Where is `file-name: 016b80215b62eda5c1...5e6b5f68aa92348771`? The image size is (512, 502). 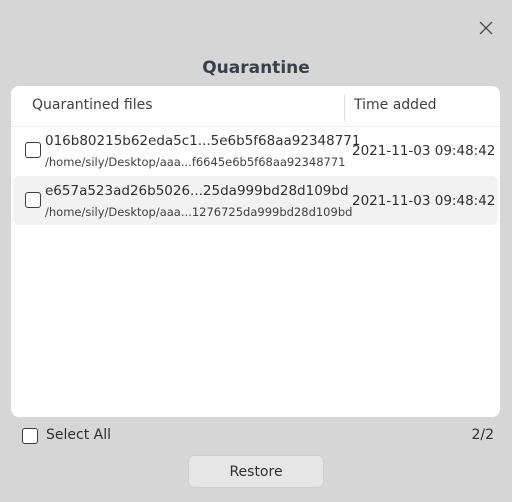
file-name: 016b80215b62eda5c1...5e6b5f68aa92348771 is located at coordinates (203, 141).